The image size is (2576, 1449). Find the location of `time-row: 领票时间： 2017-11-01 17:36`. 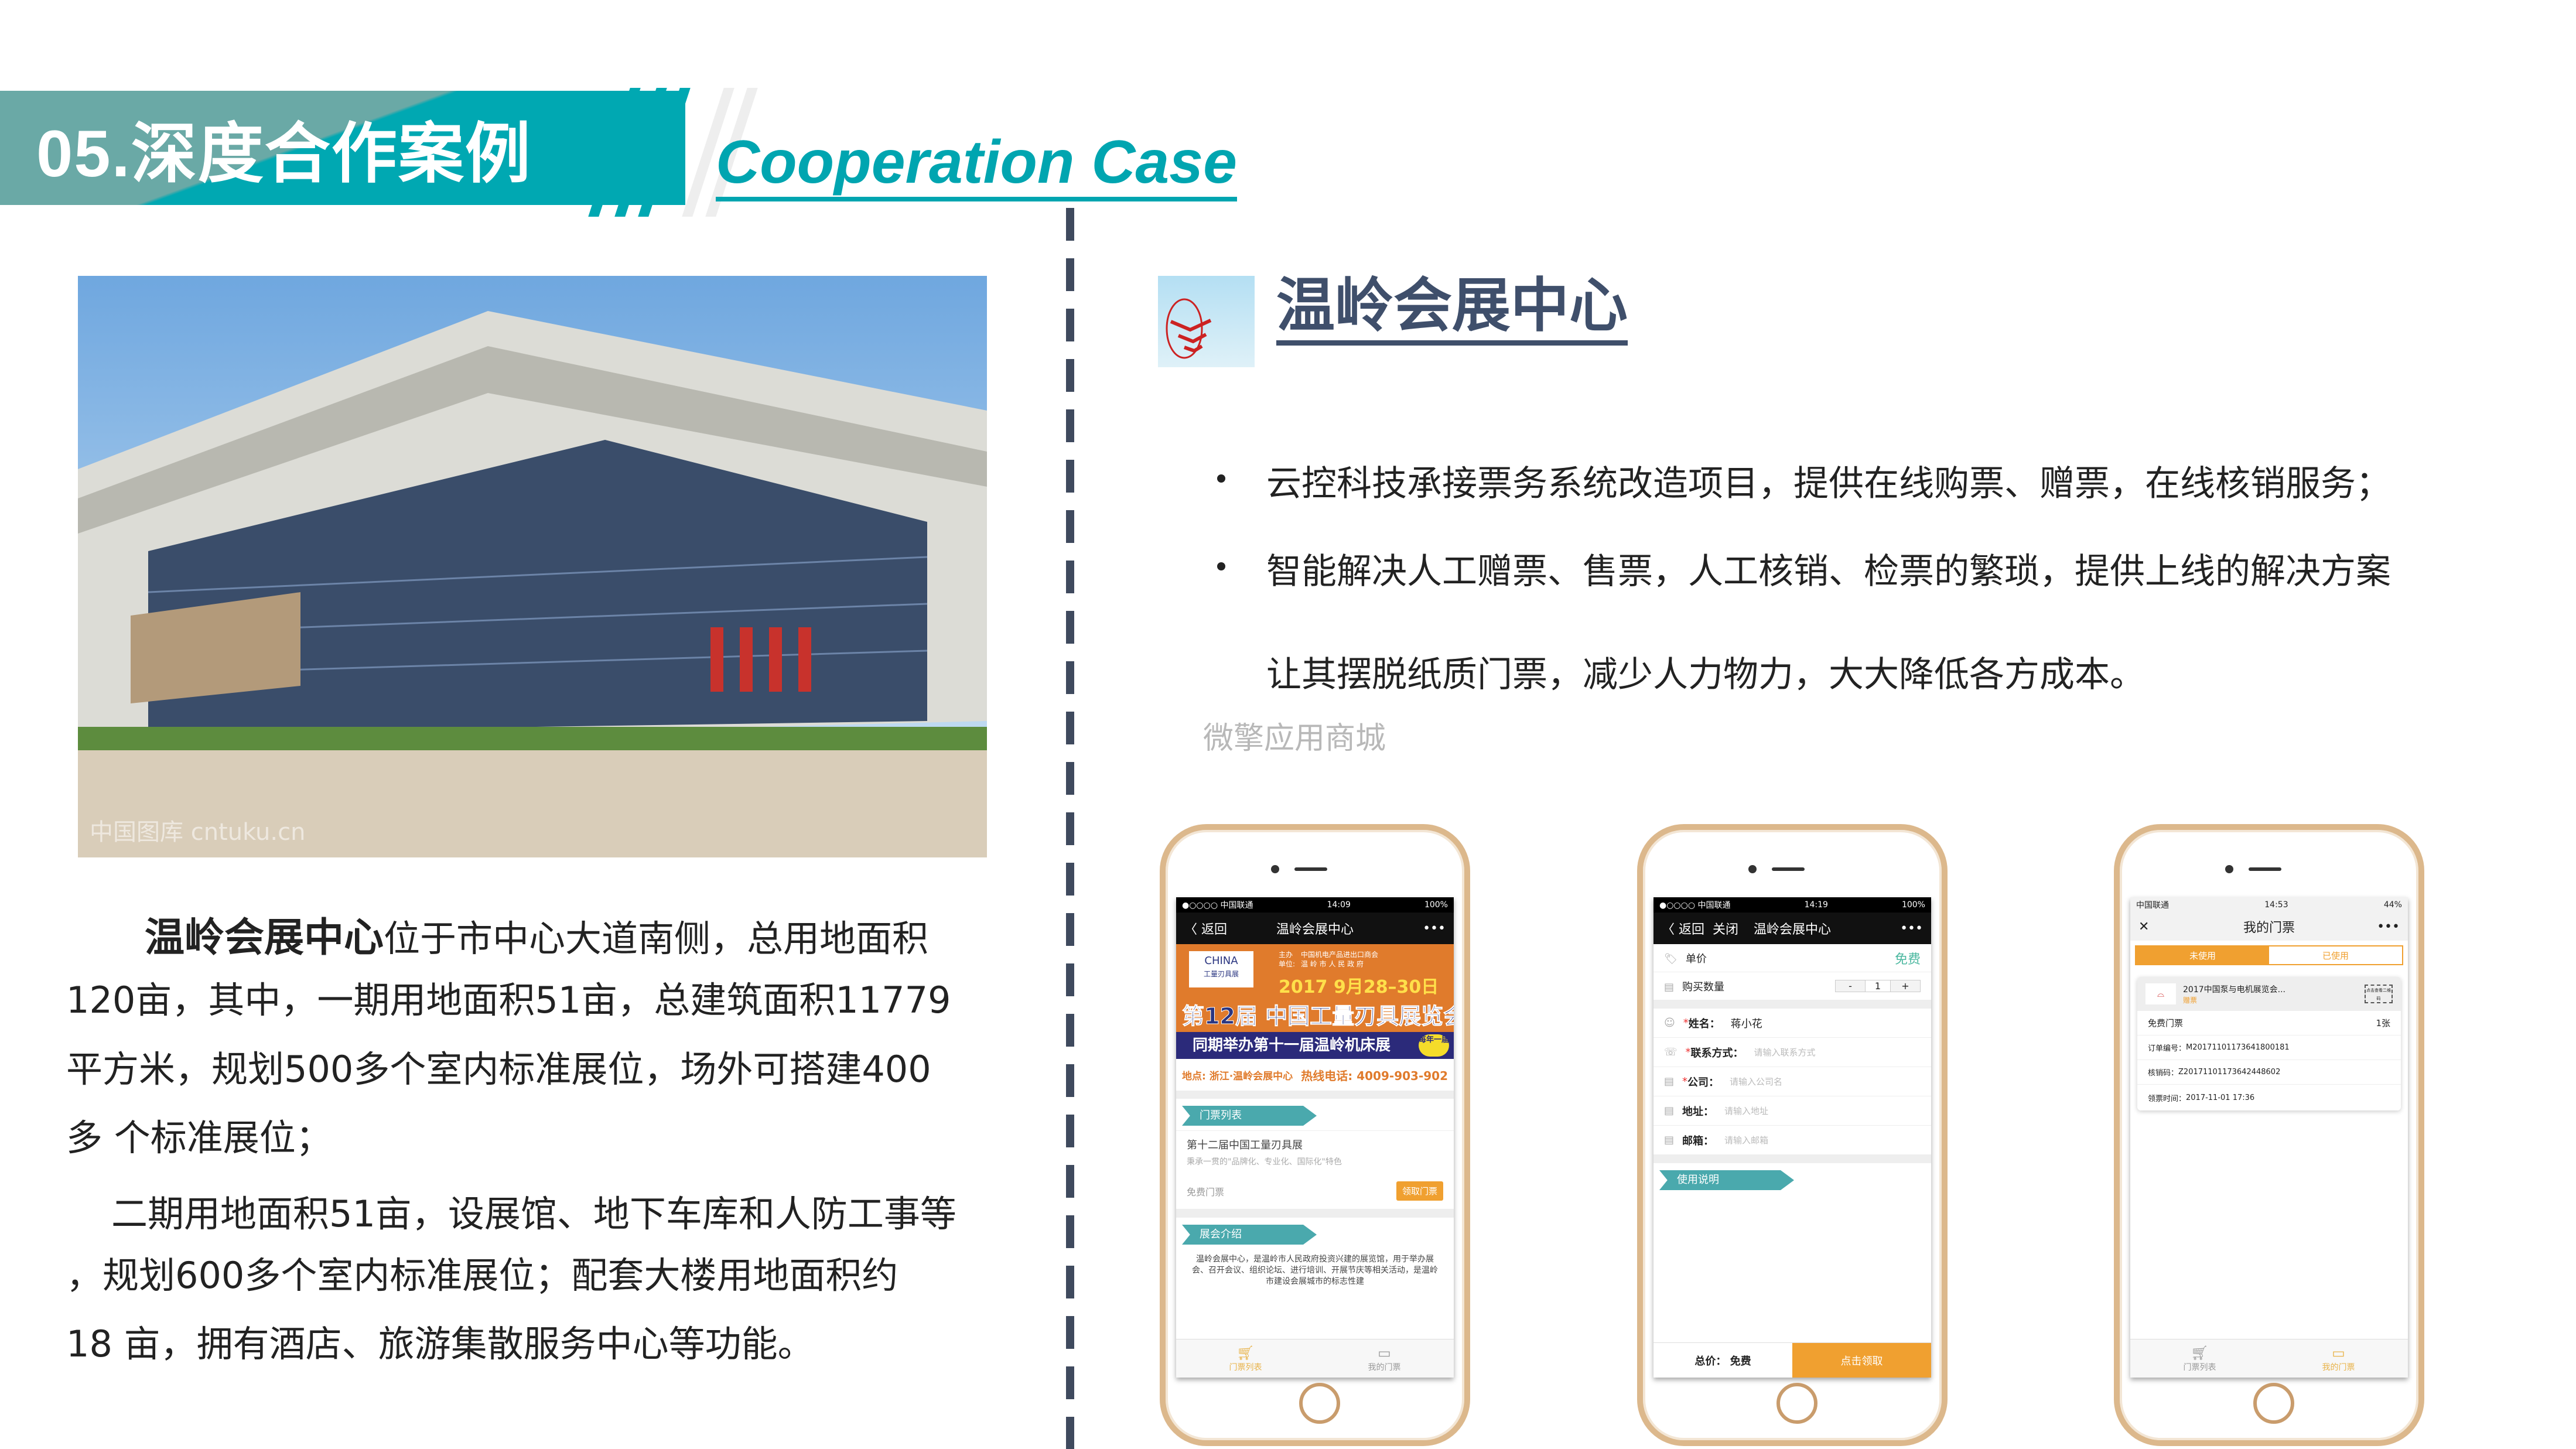

time-row: 领票时间： 2017-11-01 17:36 is located at coordinates (2269, 1097).